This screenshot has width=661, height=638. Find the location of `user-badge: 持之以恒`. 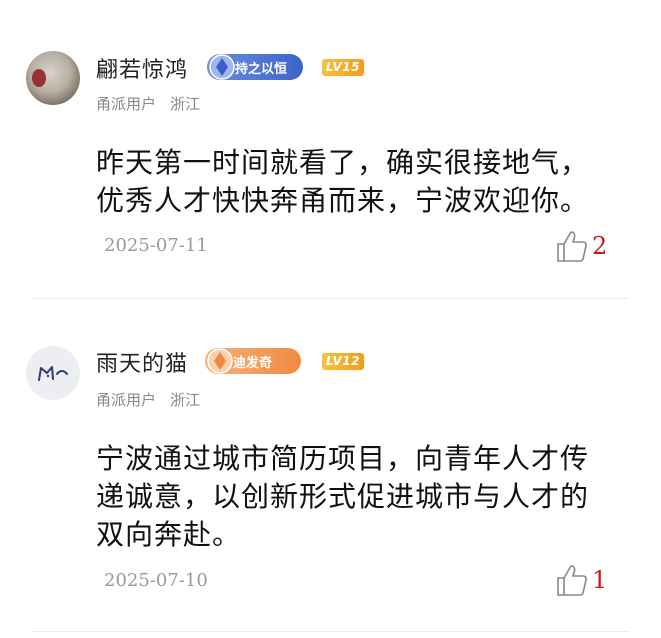

user-badge: 持之以恒 is located at coordinates (255, 67).